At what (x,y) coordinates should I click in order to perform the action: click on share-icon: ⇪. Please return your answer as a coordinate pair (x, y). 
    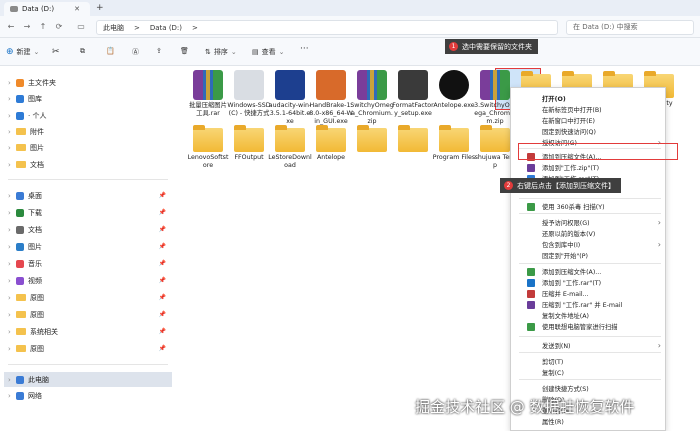
    Looking at the image, I should click on (159, 51).